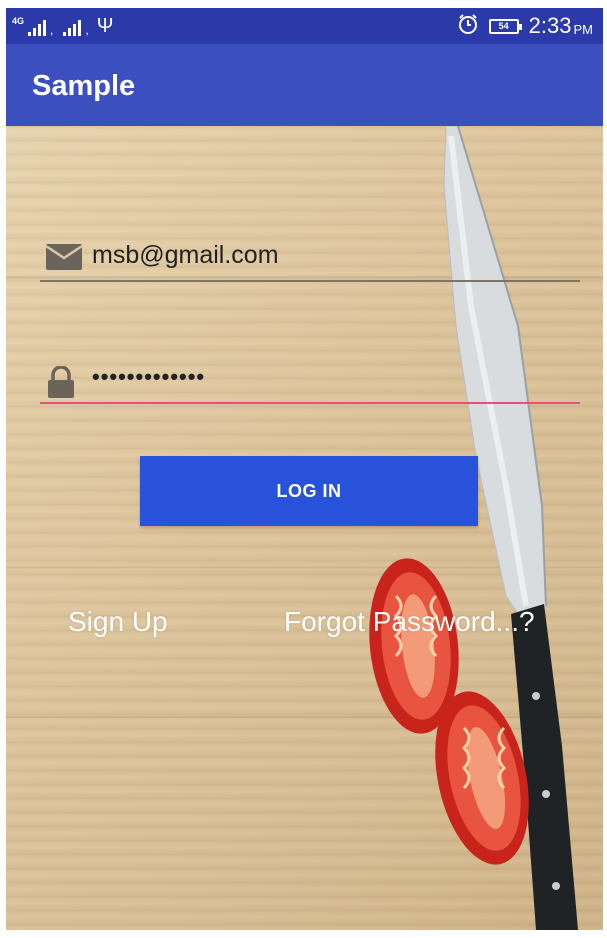  Describe the element at coordinates (304, 85) in the screenshot. I see `app-bar: Sample` at that location.